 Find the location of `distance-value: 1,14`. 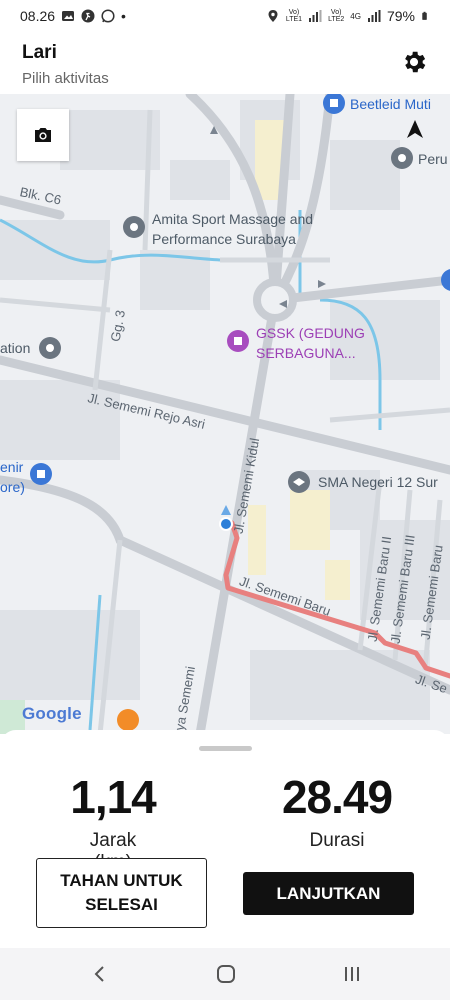

distance-value: 1,14 is located at coordinates (113, 797).